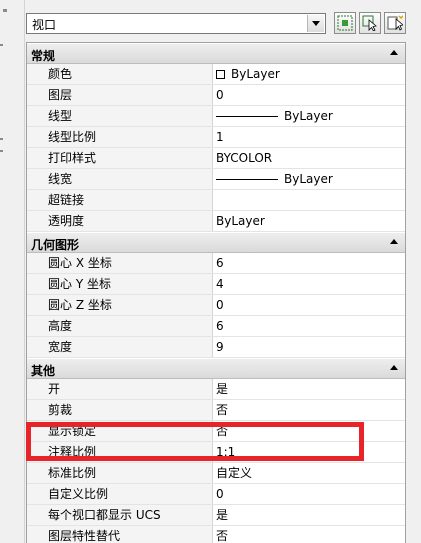 The height and width of the screenshot is (543, 421). I want to click on property-name: 线型比例, so click(120, 137).